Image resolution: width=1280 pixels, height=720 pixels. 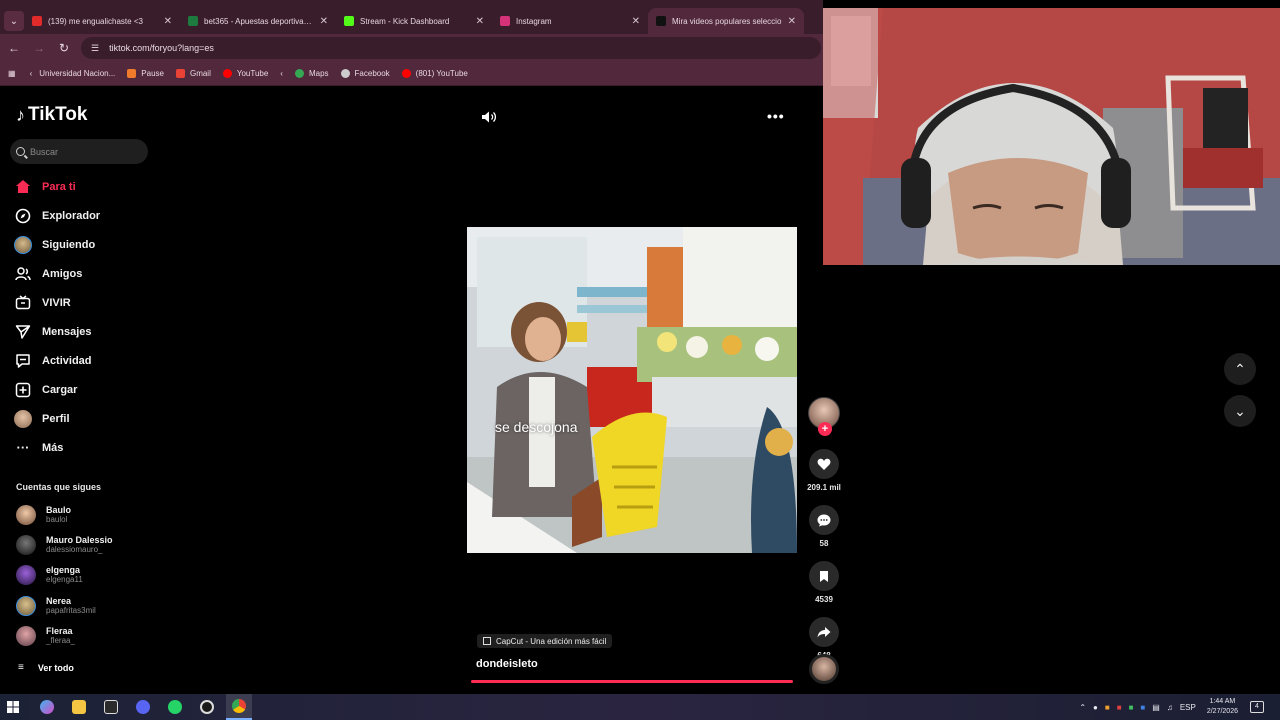 What do you see at coordinates (74, 549) in the screenshot?
I see `account-handle: dalessiomauro_` at bounding box center [74, 549].